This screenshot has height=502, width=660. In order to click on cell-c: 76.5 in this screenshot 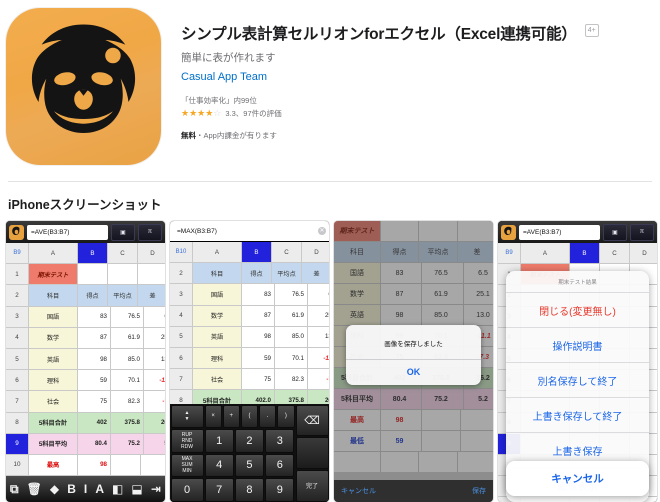, I will do `click(291, 294)`.